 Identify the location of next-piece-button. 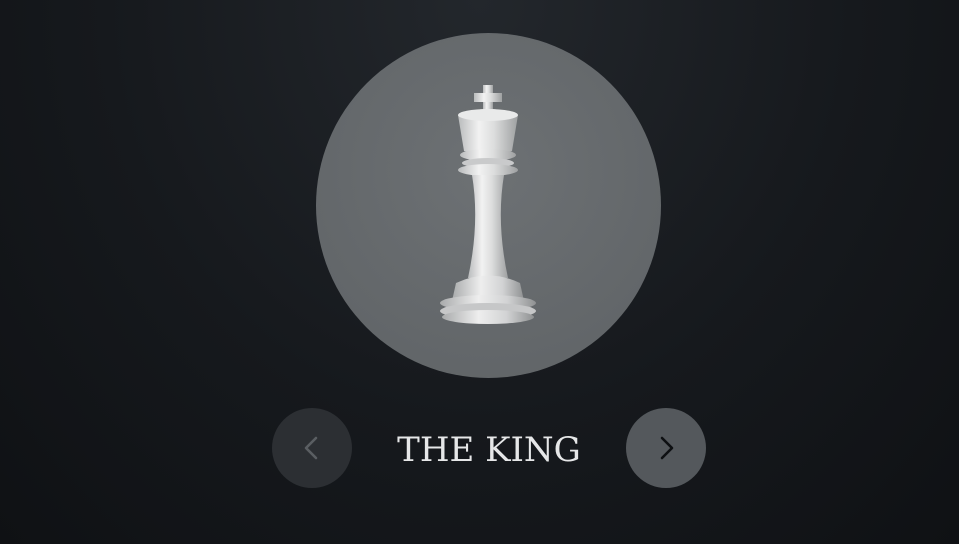
(666, 448).